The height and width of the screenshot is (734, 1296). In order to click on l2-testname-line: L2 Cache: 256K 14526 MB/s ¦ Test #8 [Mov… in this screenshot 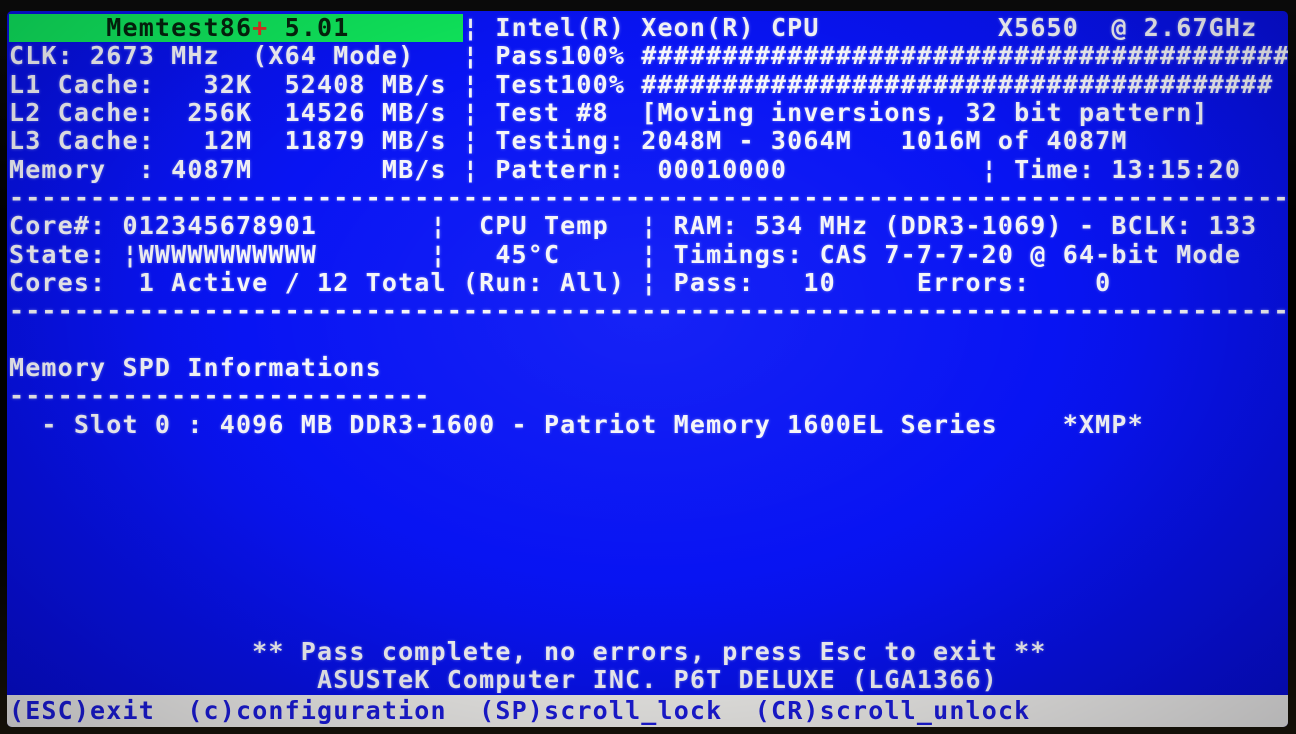, I will do `click(609, 113)`.